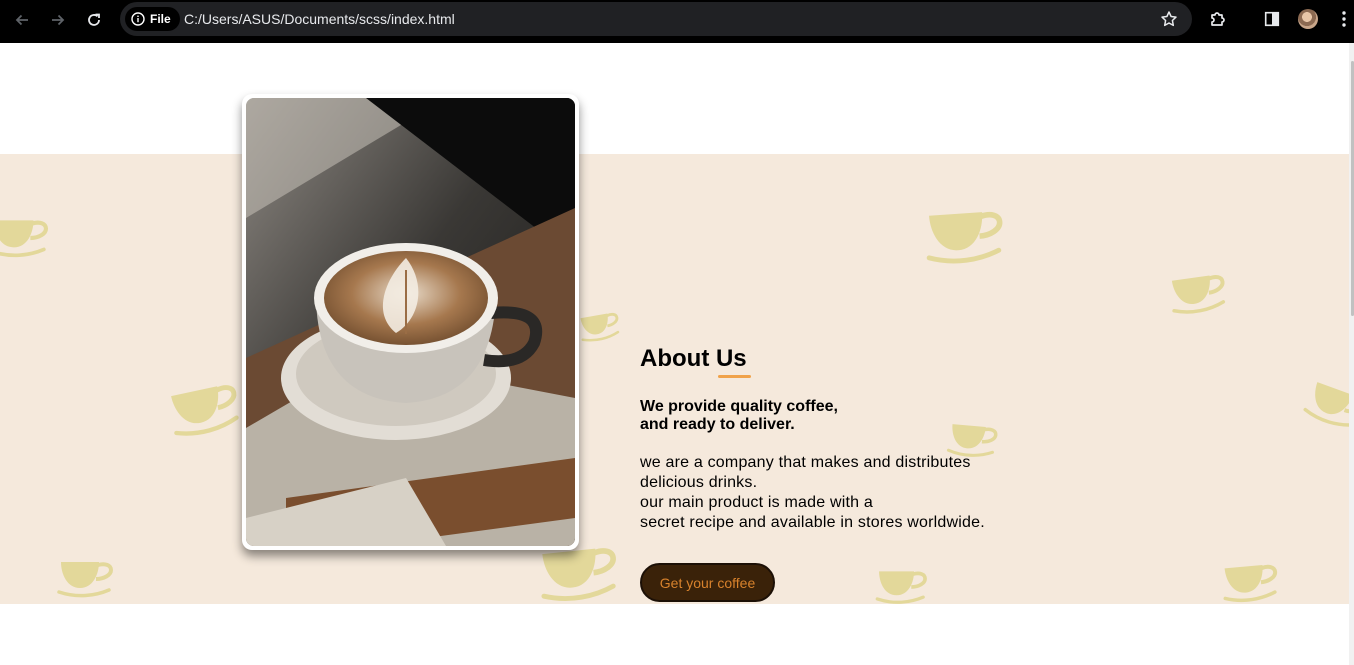 This screenshot has height=665, width=1354. I want to click on url-text: C:/Users/ASUS/Documents/scss/index.html, so click(319, 19).